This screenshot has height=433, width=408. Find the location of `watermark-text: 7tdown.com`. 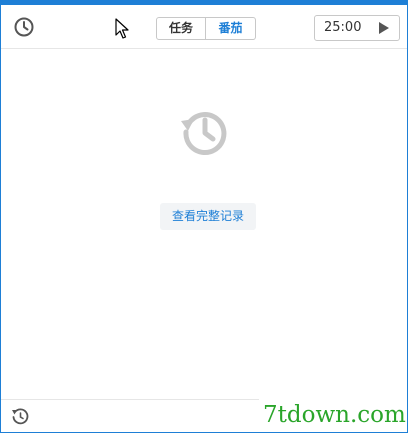

watermark-text: 7tdown.com is located at coordinates (334, 415).